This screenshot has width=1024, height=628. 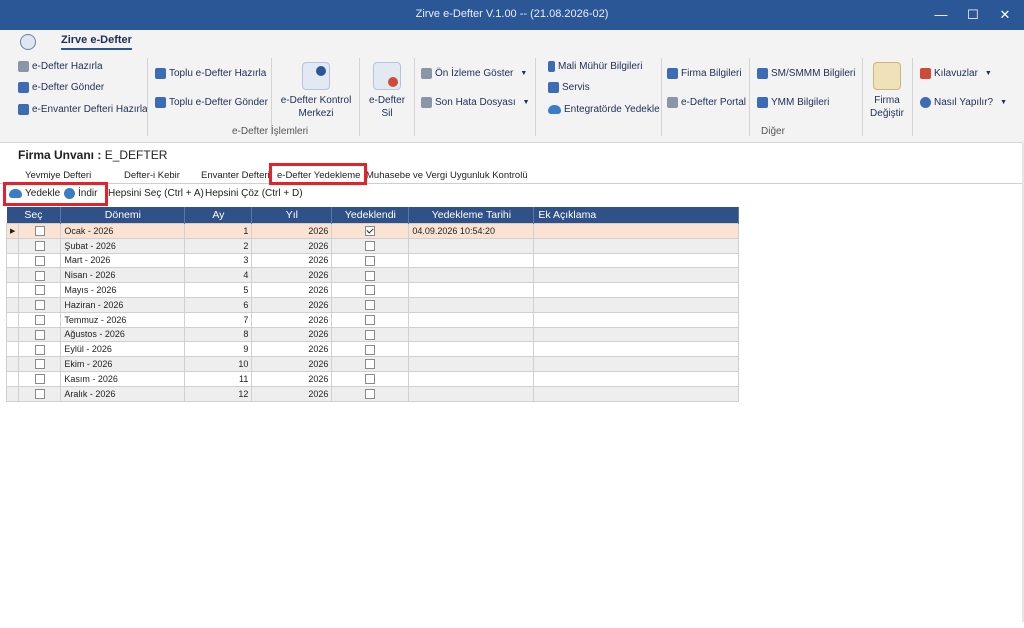 What do you see at coordinates (372, 304) in the screenshot?
I see `table-row: Haziran - 2026 6 2026` at bounding box center [372, 304].